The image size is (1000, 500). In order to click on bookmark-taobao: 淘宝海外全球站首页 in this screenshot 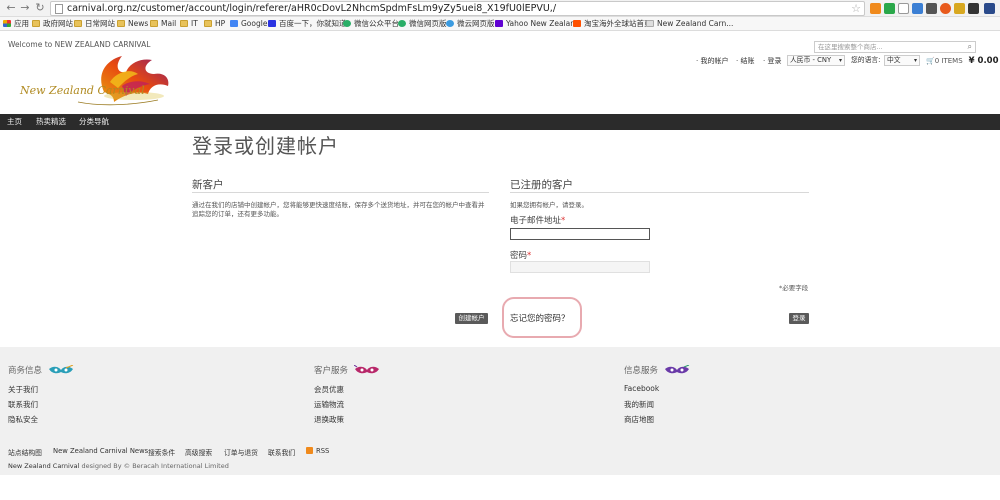, I will do `click(612, 24)`.